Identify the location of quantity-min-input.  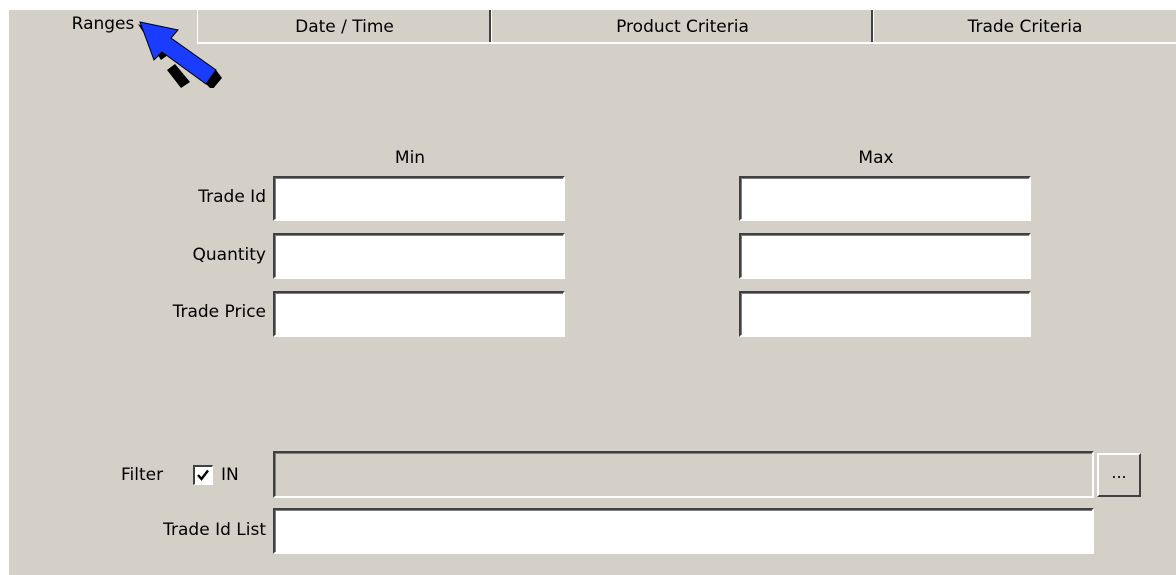
(419, 256).